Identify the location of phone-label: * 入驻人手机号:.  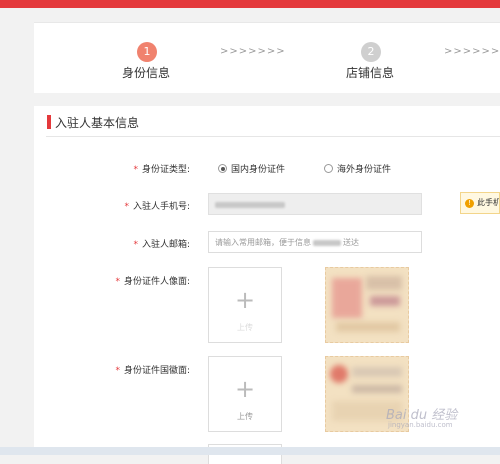
(157, 205).